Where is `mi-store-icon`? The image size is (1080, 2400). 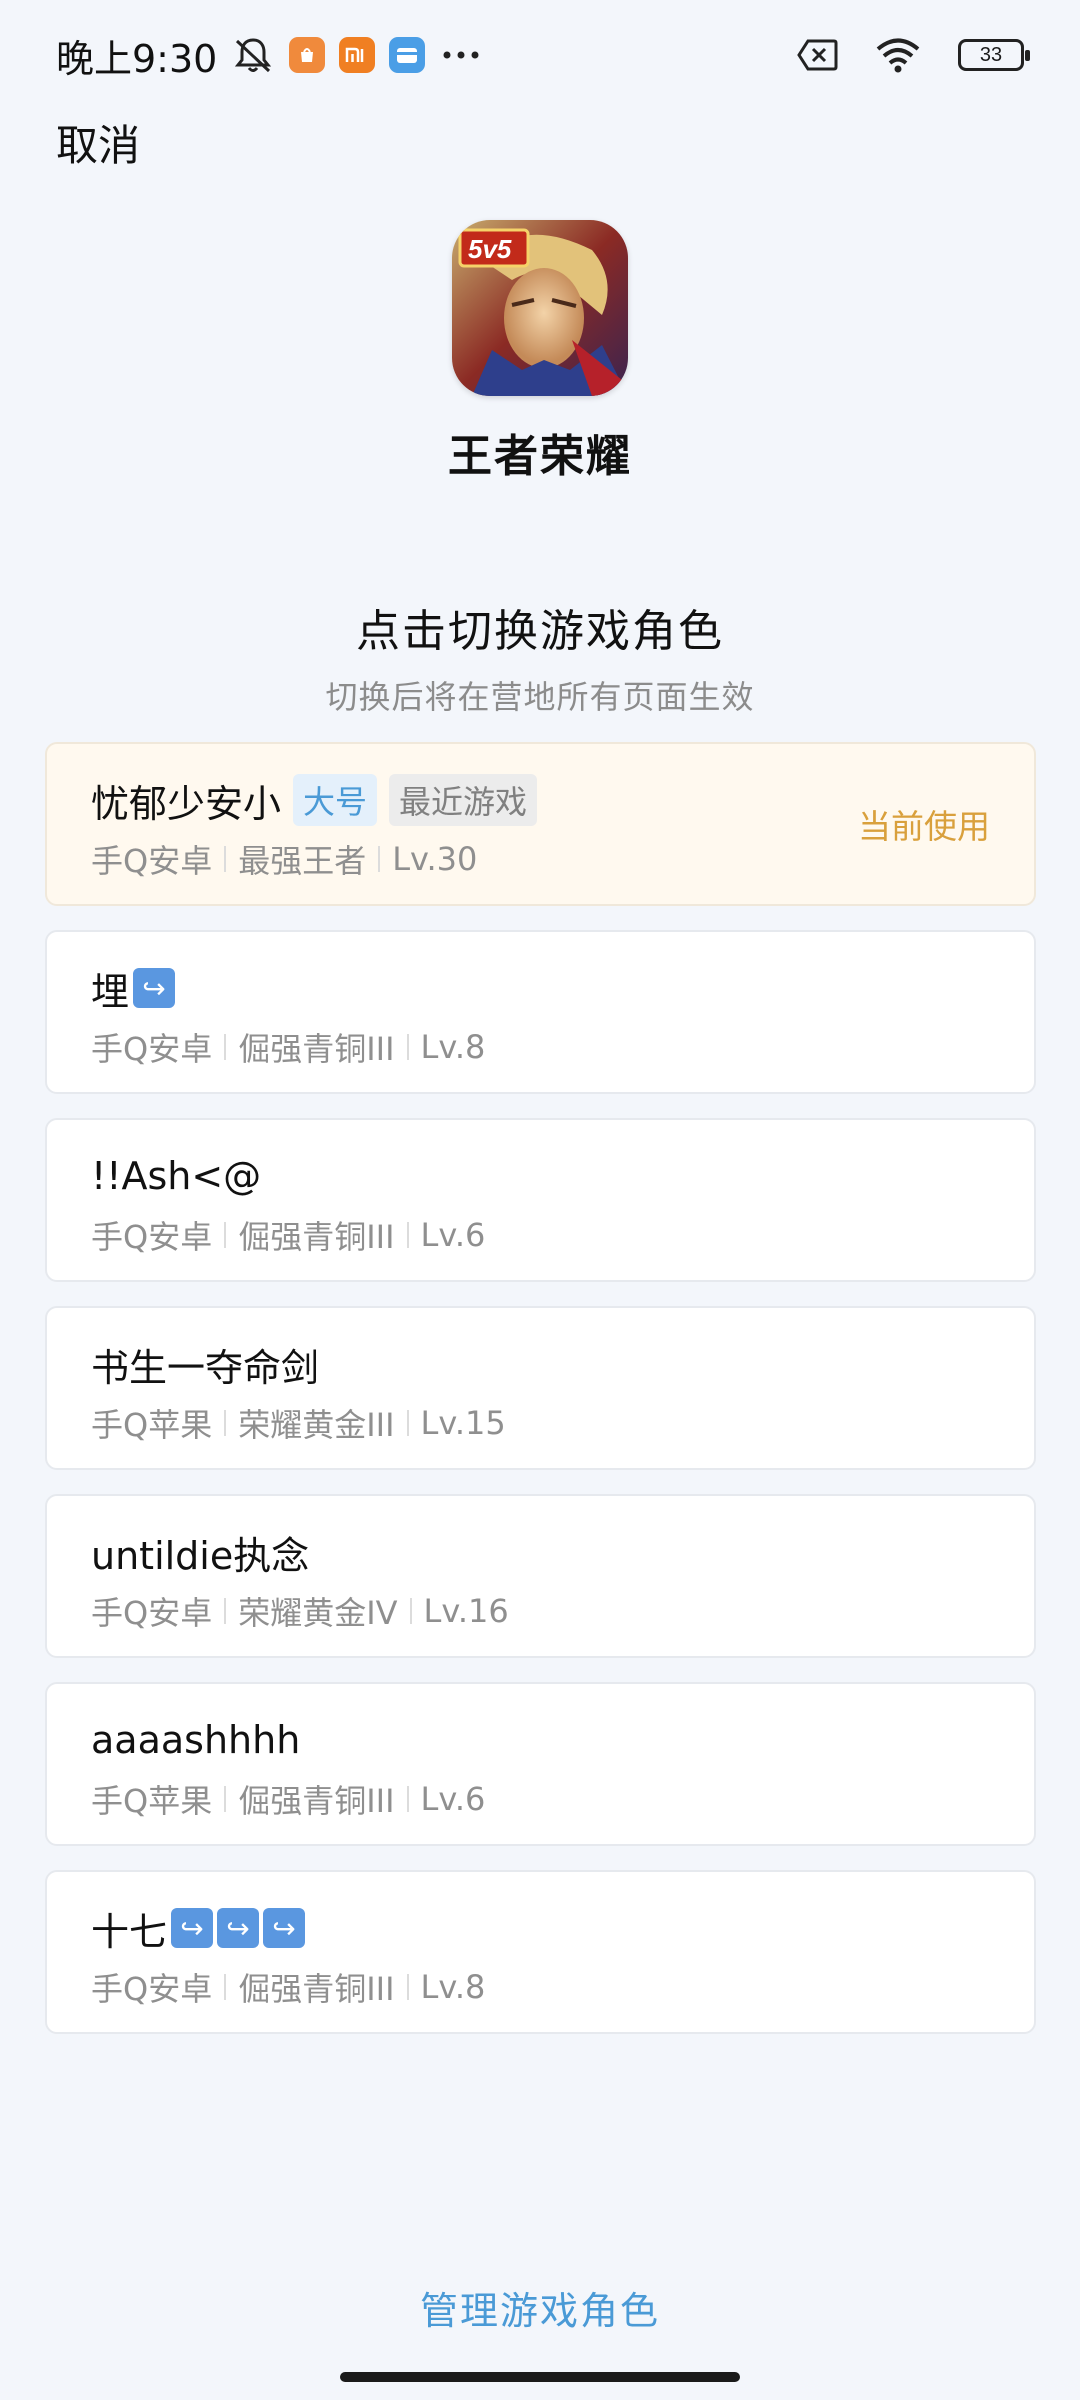 mi-store-icon is located at coordinates (307, 55).